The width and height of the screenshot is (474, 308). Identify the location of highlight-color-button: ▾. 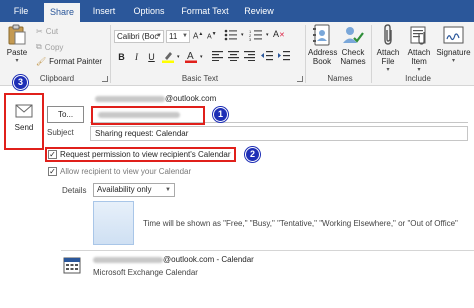
(171, 56).